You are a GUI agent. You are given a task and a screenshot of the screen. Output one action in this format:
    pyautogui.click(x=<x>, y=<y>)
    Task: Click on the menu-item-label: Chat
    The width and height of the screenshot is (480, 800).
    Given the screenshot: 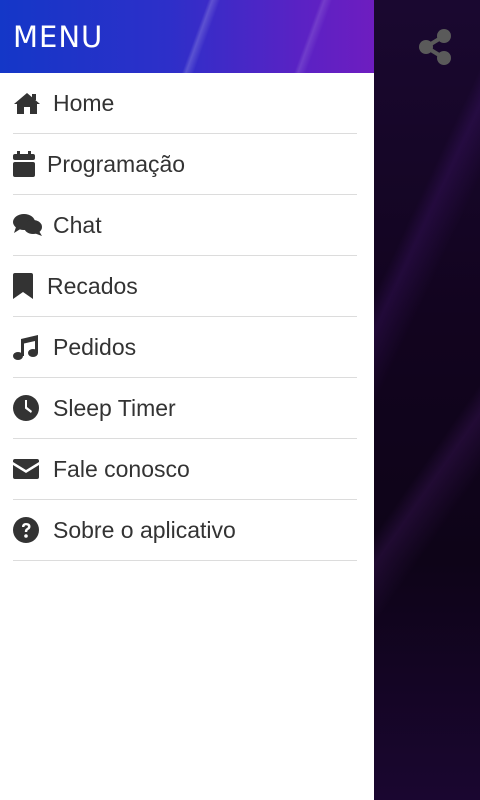 What is the action you would take?
    pyautogui.click(x=77, y=224)
    